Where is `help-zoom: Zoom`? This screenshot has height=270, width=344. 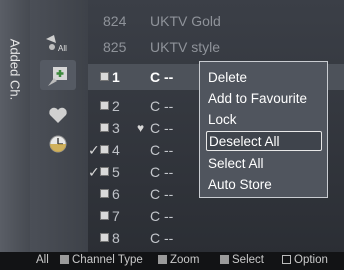 help-zoom: Zoom is located at coordinates (178, 260).